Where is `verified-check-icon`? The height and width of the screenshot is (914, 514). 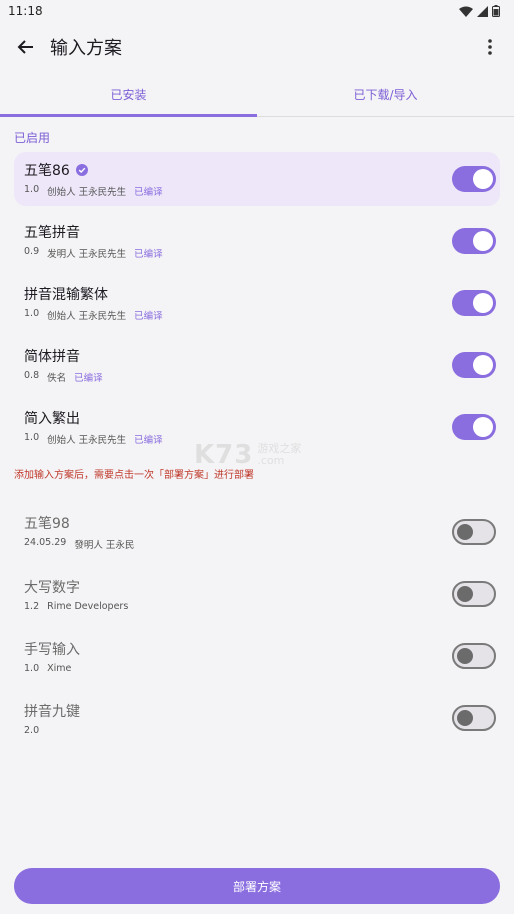 verified-check-icon is located at coordinates (81, 170).